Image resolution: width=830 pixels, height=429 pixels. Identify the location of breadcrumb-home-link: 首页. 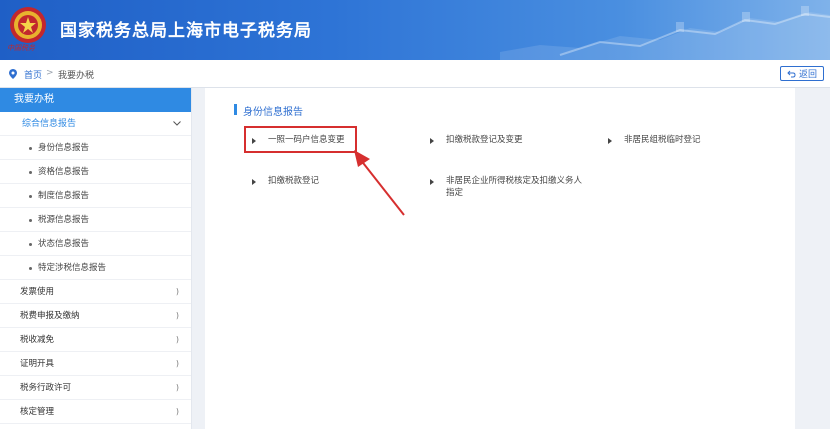
(33, 74).